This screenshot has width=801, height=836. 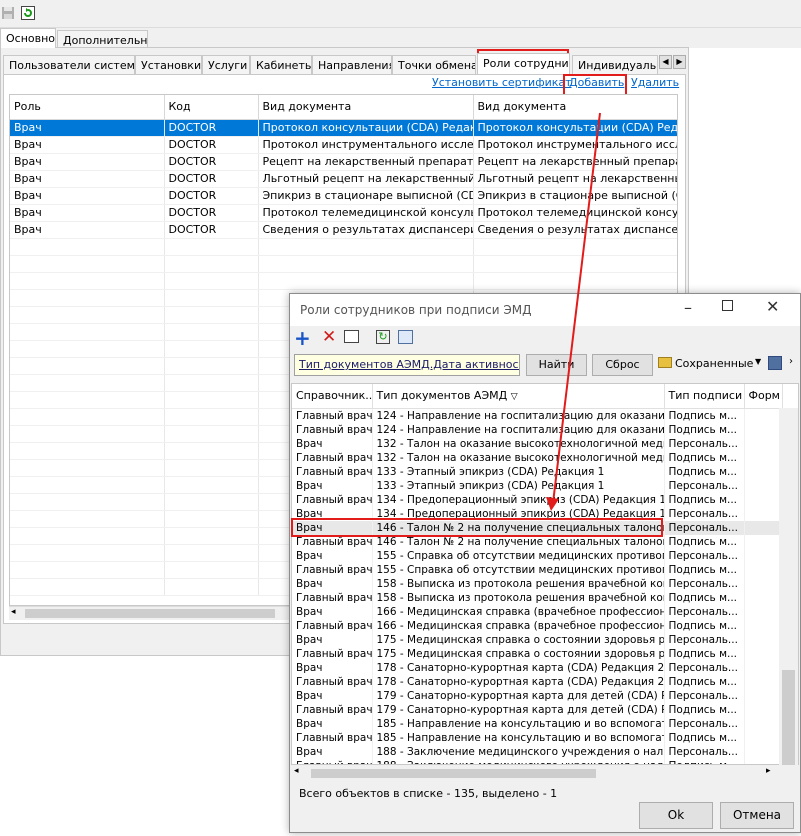 What do you see at coordinates (453, 773) in the screenshot?
I see `hscroll-thumb` at bounding box center [453, 773].